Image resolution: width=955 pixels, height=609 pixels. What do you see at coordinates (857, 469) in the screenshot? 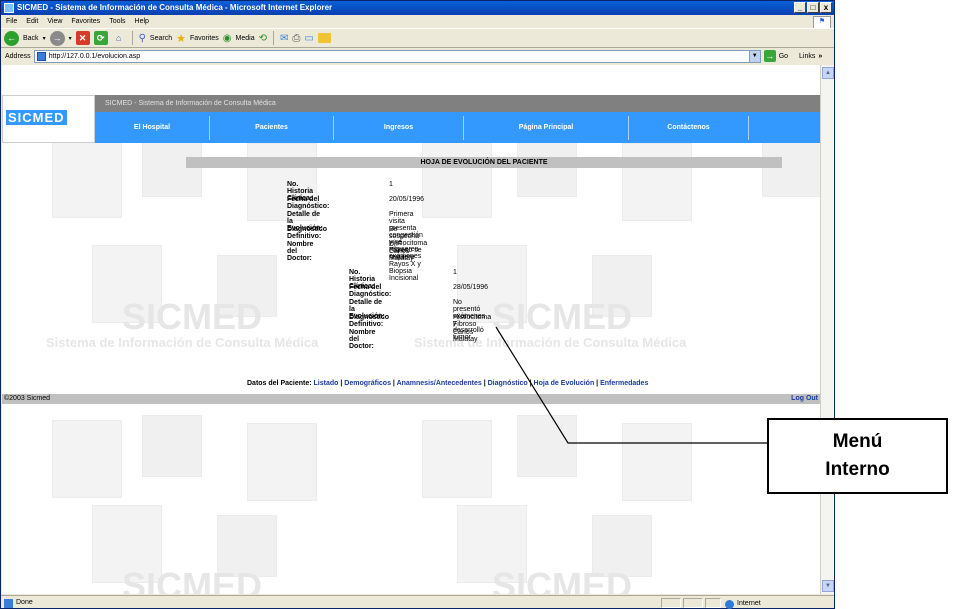
I see `callout-text-line2: Interno` at bounding box center [857, 469].